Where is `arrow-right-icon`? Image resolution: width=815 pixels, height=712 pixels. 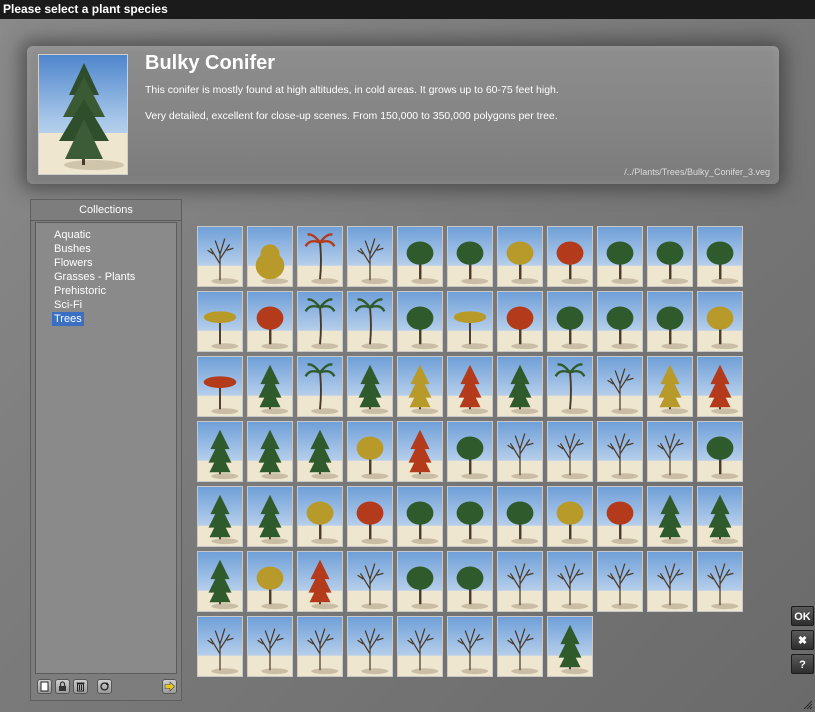
arrow-right-icon is located at coordinates (169, 686).